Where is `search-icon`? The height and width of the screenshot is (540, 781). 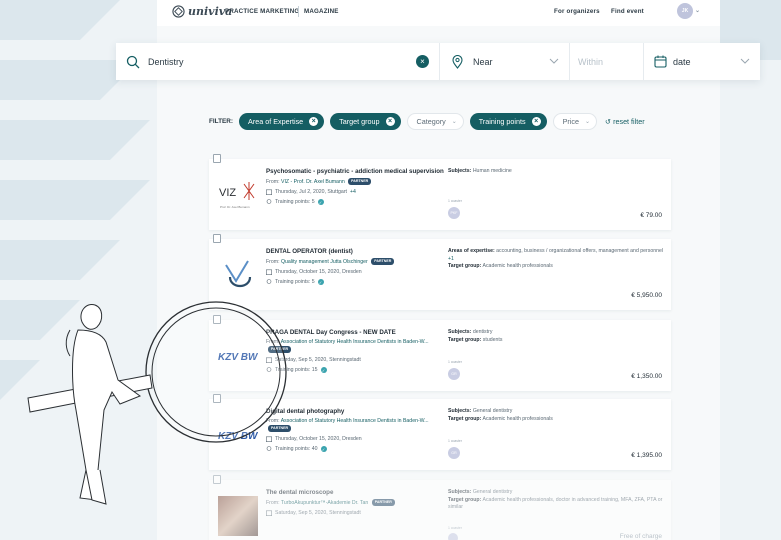
search-icon is located at coordinates (133, 61).